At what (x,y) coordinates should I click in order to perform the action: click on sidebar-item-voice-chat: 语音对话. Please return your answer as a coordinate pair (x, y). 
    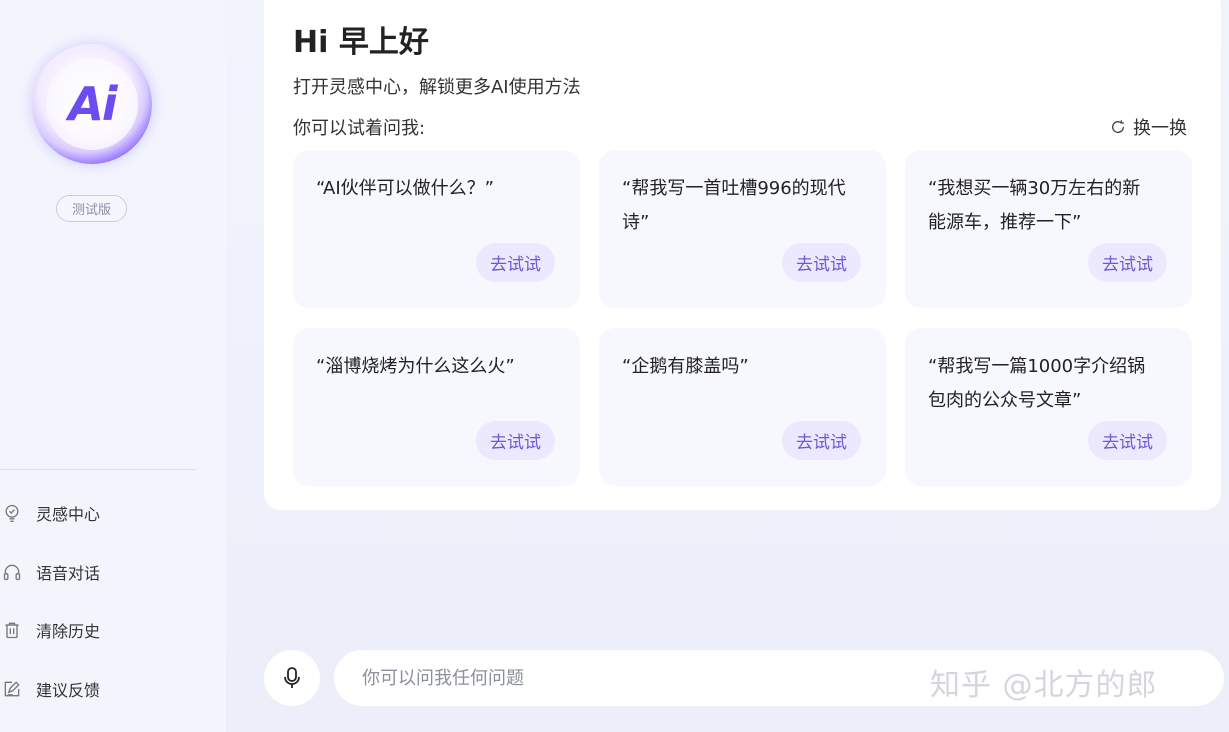
    Looking at the image, I should click on (110, 572).